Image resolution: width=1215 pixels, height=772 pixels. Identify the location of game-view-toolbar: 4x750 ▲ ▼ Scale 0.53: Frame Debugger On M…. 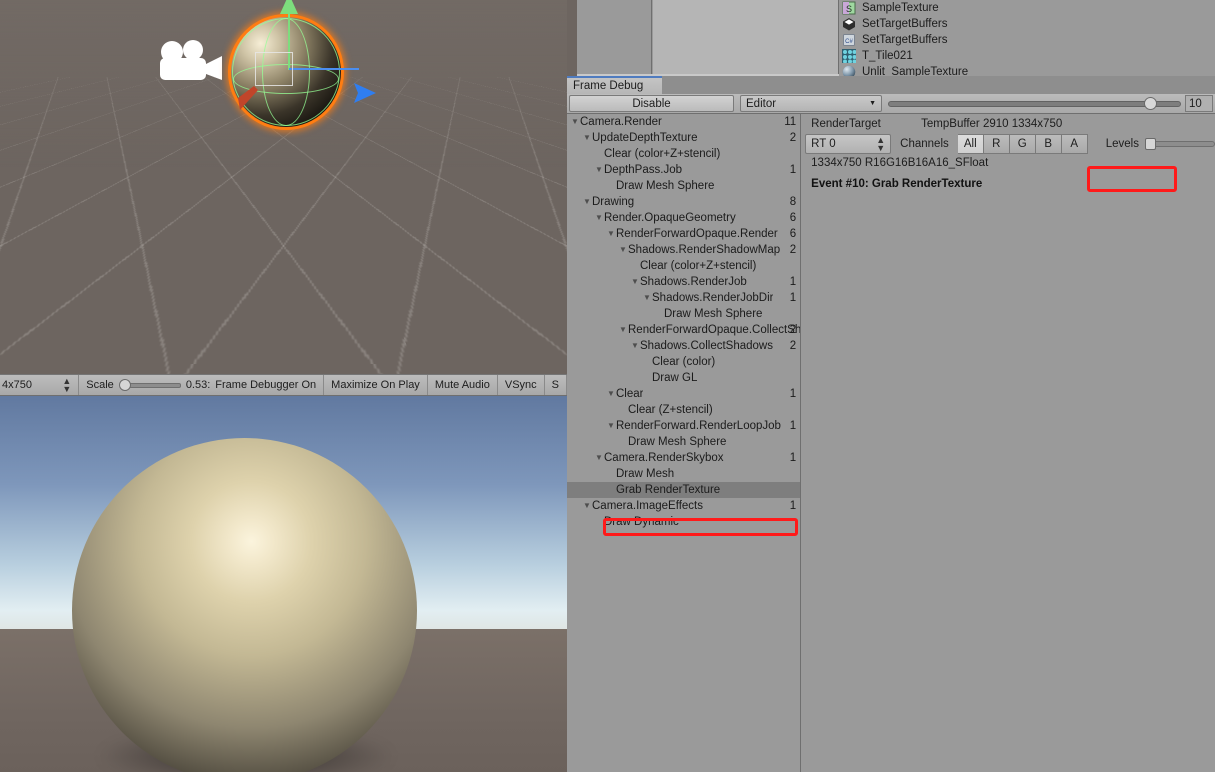
(283, 385).